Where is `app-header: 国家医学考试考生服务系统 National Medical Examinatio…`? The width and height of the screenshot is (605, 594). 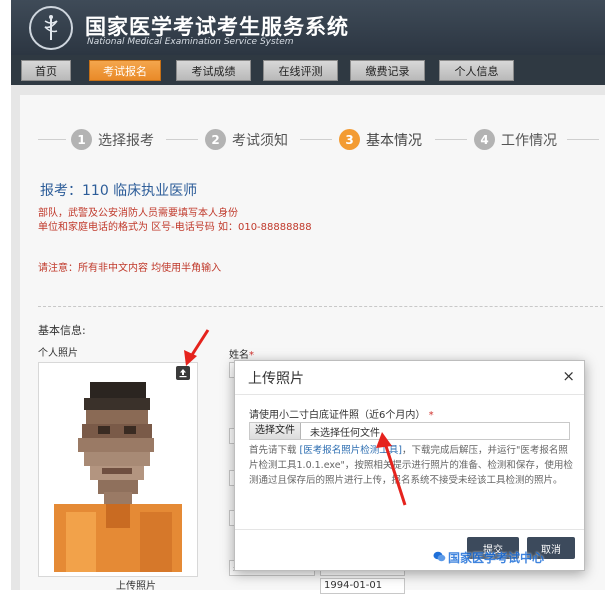
app-header: 国家医学考试考生服务系统 National Medical Examinatio… is located at coordinates (308, 27).